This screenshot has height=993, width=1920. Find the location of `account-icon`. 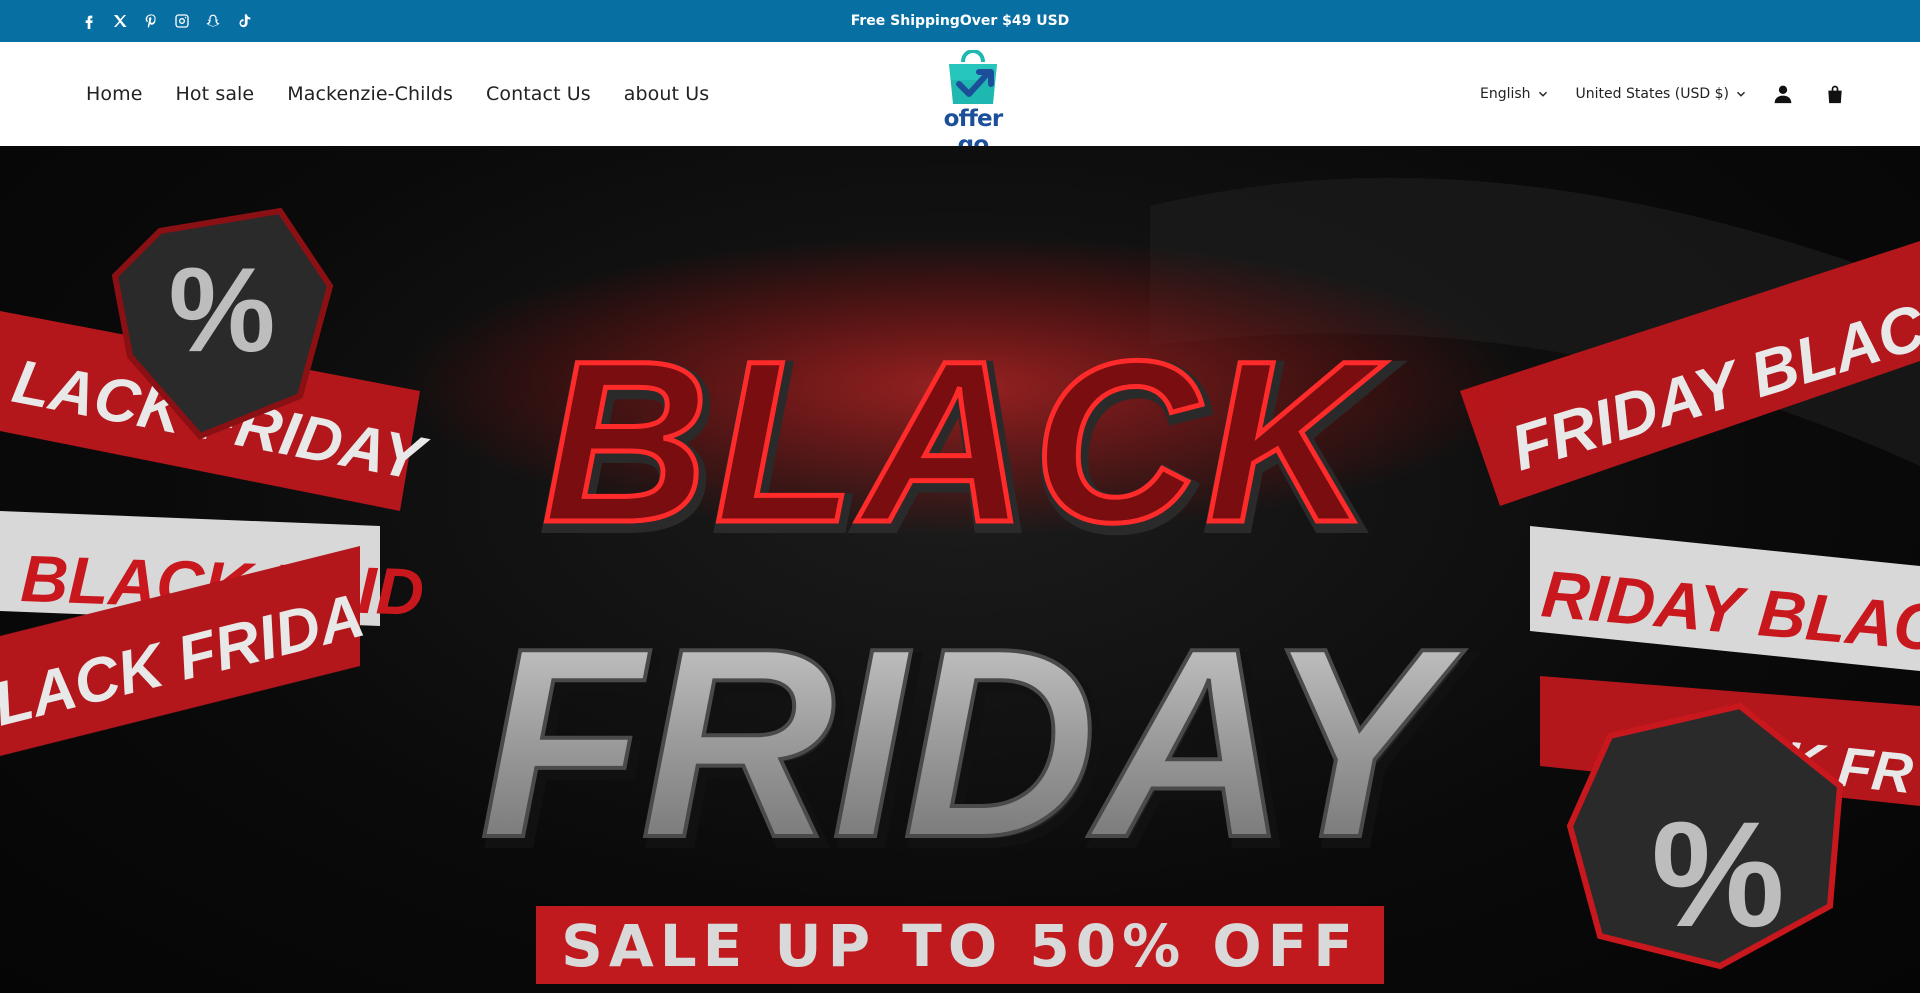

account-icon is located at coordinates (1783, 94).